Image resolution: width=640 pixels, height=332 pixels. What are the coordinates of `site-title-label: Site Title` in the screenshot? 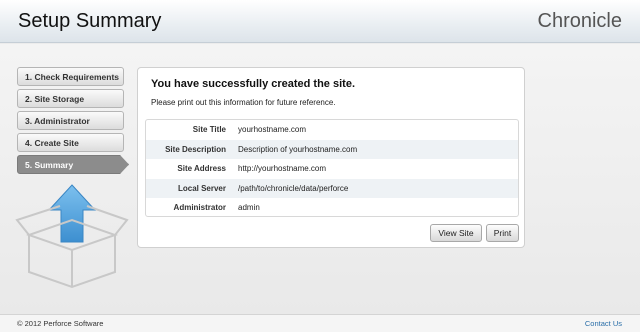 It's located at (209, 130).